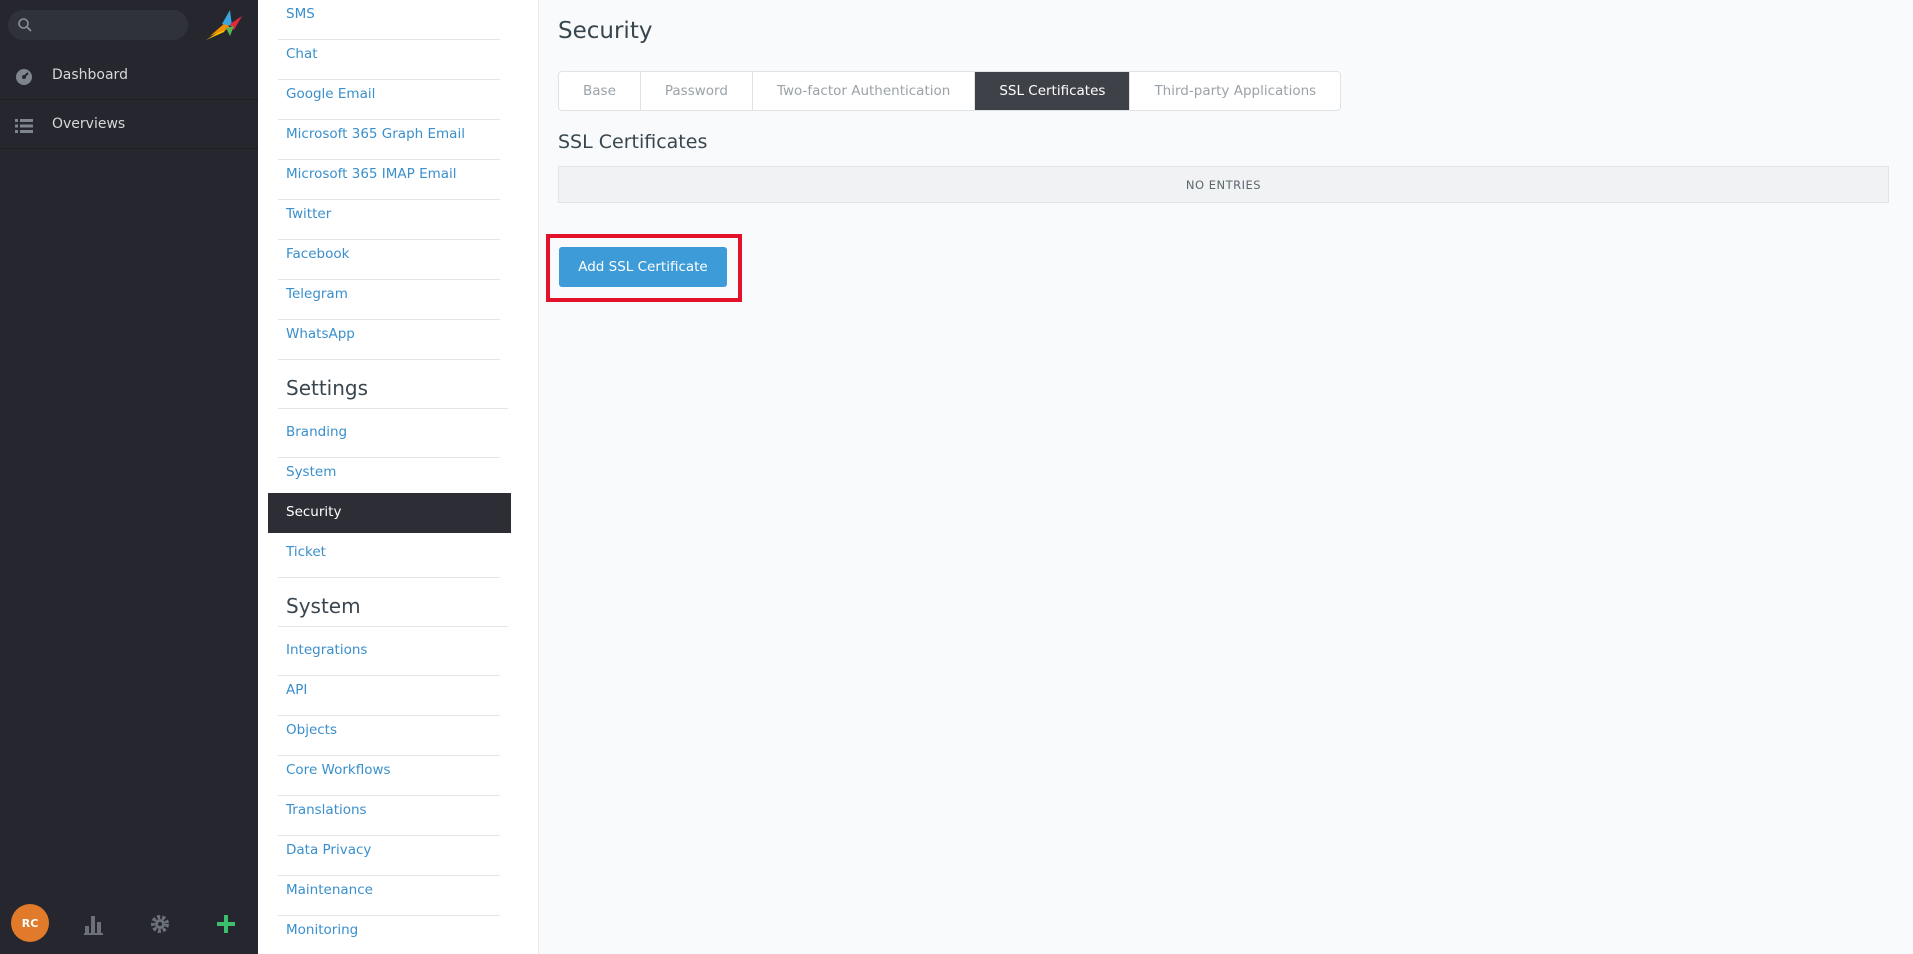 The height and width of the screenshot is (954, 1913). Describe the element at coordinates (94, 924) in the screenshot. I see `reporting-icon` at that location.